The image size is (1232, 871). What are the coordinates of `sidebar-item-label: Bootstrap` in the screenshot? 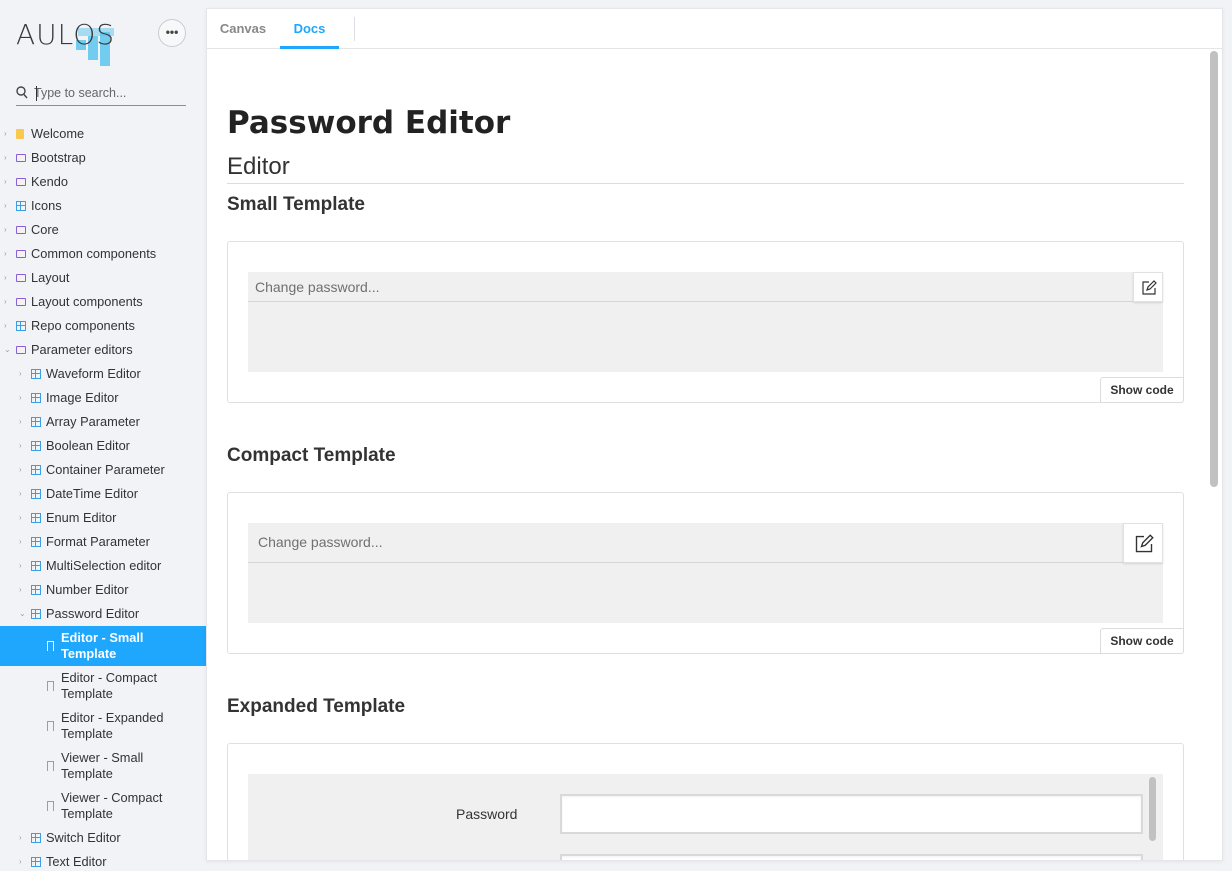 It's located at (58, 157).